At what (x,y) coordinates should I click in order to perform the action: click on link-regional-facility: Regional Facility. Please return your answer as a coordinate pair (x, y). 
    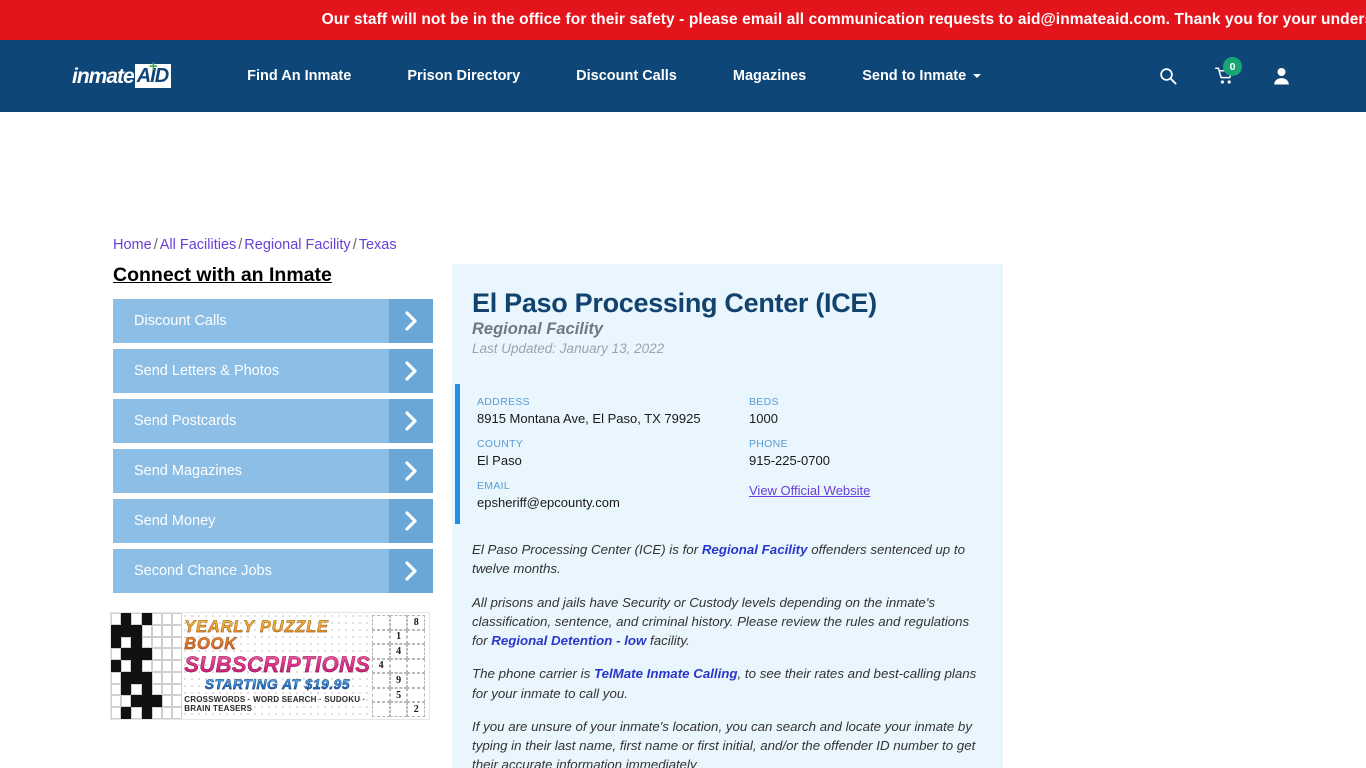
    Looking at the image, I should click on (755, 549).